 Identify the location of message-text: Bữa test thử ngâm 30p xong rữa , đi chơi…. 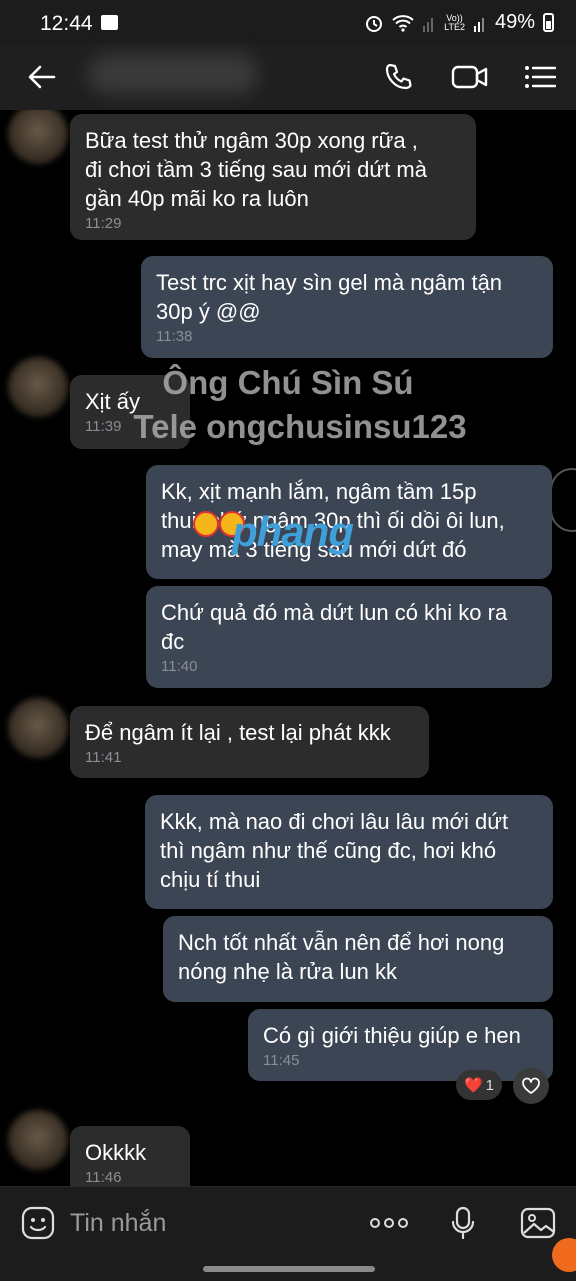
(256, 169).